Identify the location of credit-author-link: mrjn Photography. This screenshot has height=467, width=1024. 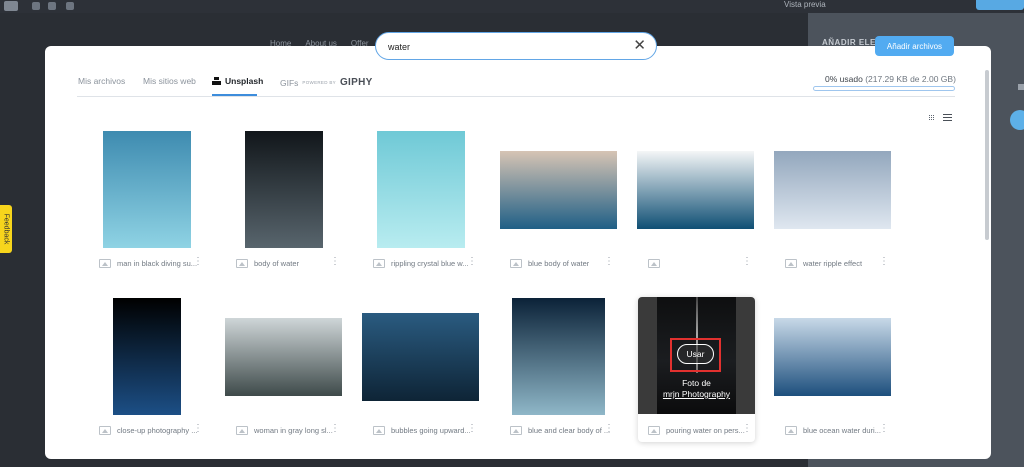
(696, 394).